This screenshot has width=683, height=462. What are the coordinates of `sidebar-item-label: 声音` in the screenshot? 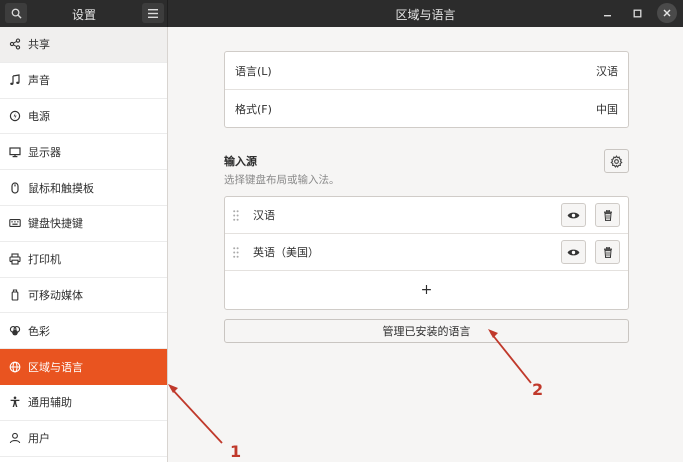 It's located at (39, 81).